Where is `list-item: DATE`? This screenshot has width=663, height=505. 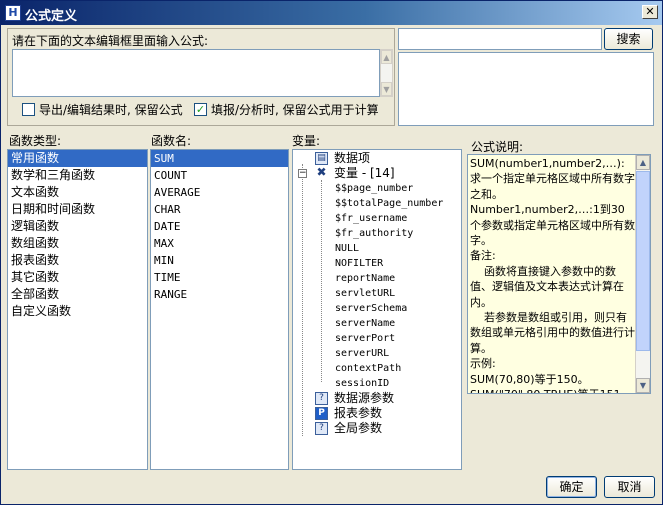
list-item: DATE is located at coordinates (219, 226).